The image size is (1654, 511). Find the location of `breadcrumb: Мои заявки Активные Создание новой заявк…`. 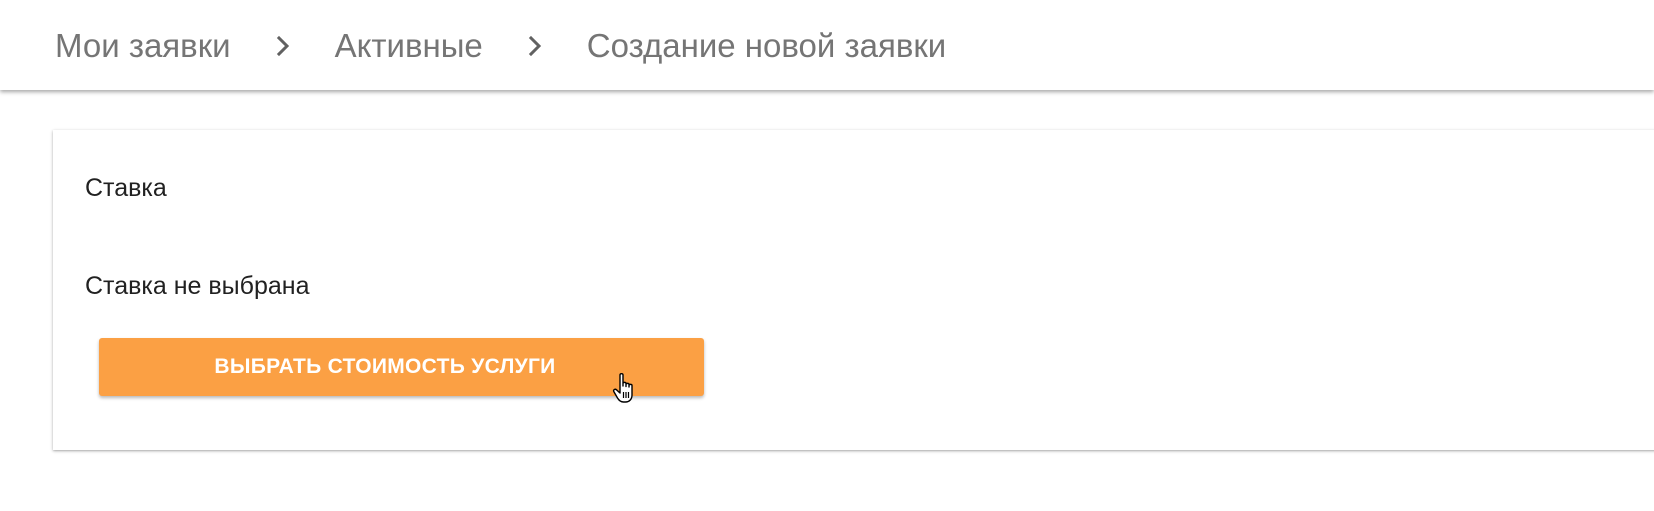

breadcrumb: Мои заявки Активные Создание новой заявк… is located at coordinates (500, 46).